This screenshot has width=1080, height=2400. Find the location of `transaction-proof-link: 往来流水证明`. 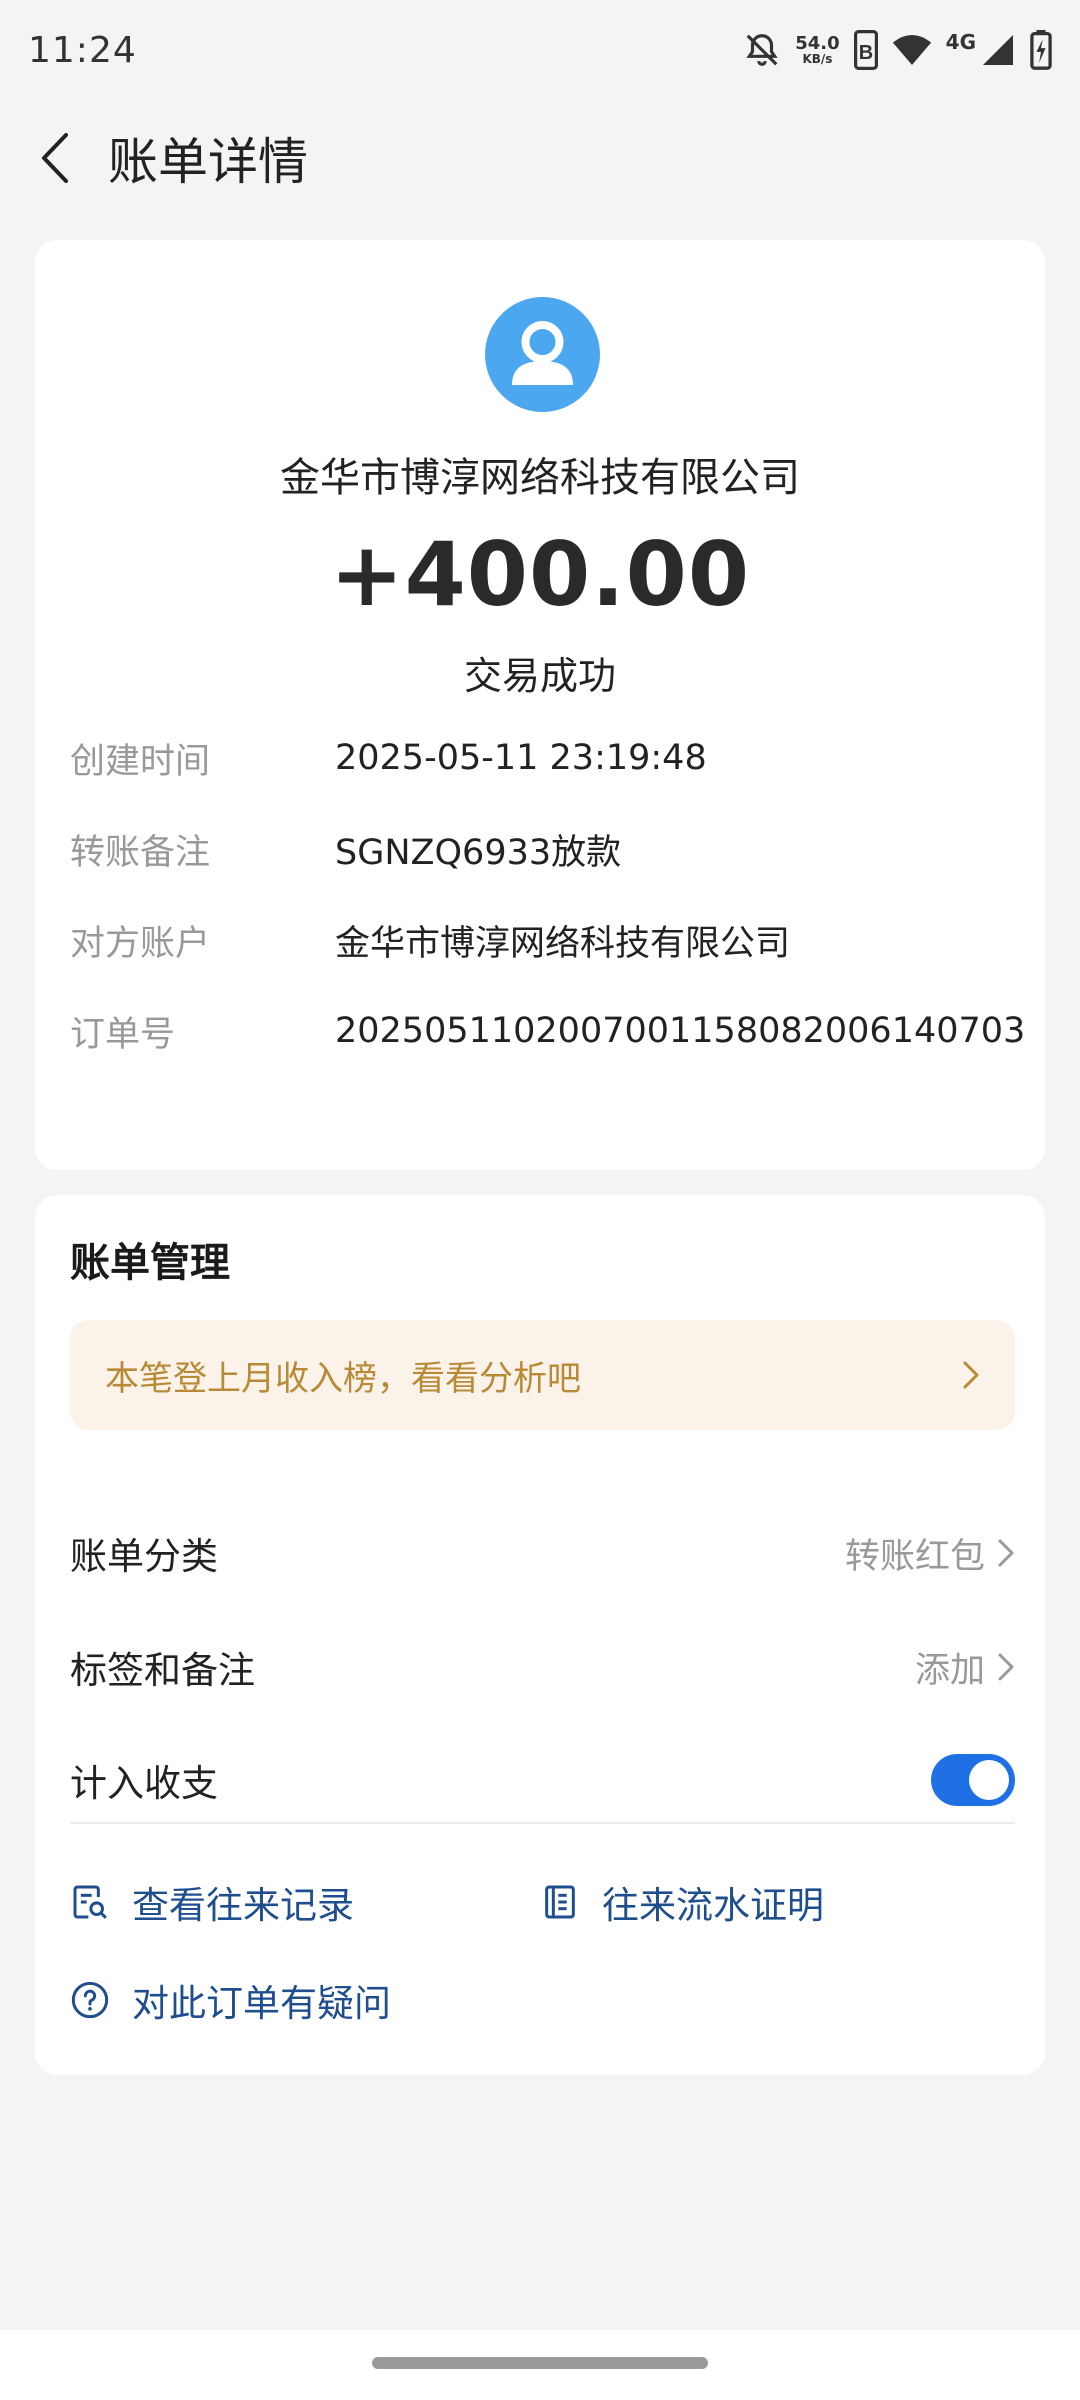

transaction-proof-link: 往来流水证明 is located at coordinates (682, 1902).